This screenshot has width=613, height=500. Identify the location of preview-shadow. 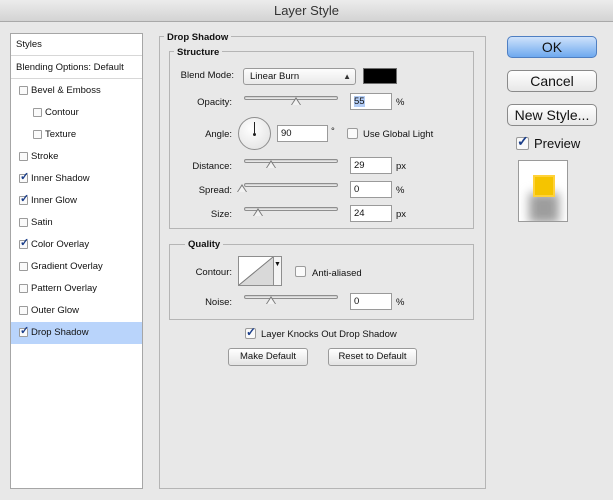
(544, 207).